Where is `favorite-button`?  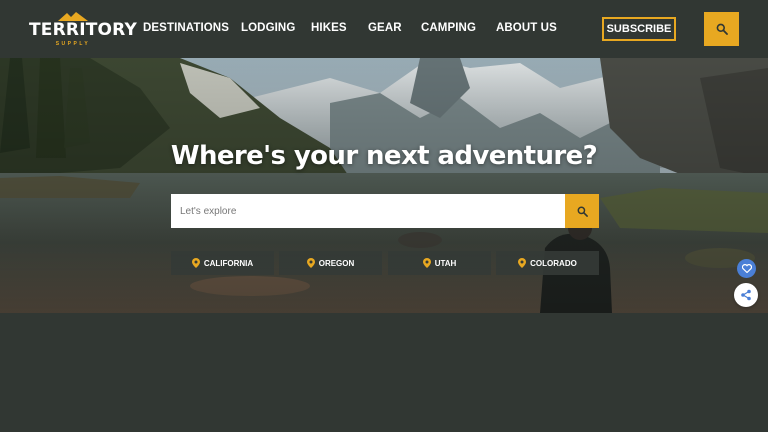 favorite-button is located at coordinates (746, 268).